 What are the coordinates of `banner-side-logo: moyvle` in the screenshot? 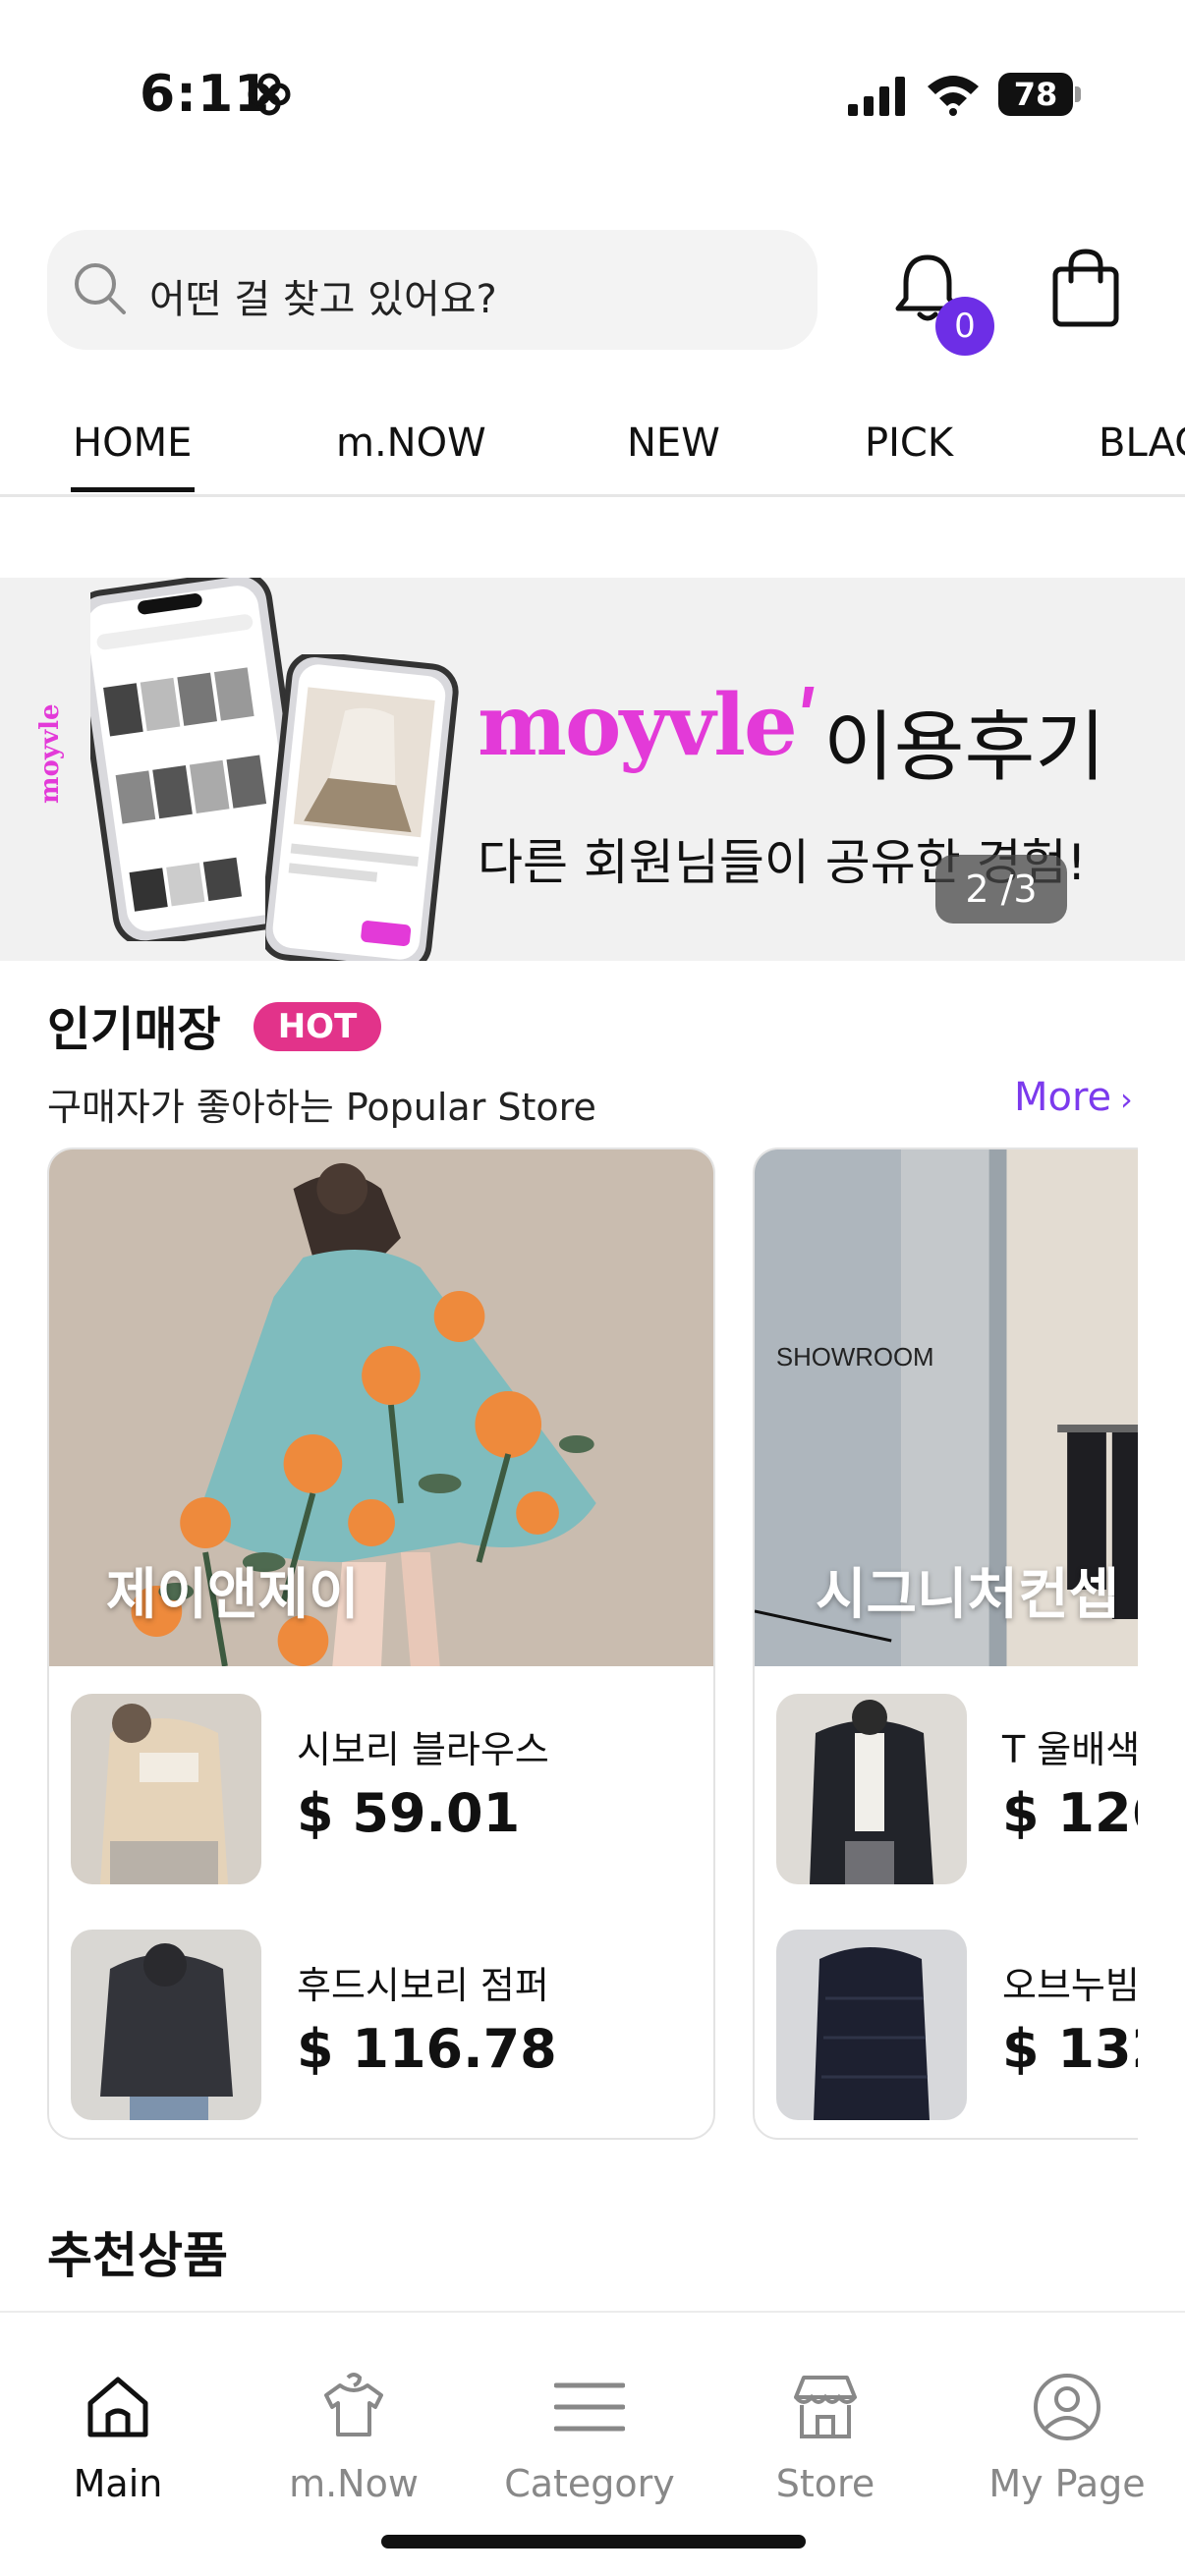 It's located at (50, 754).